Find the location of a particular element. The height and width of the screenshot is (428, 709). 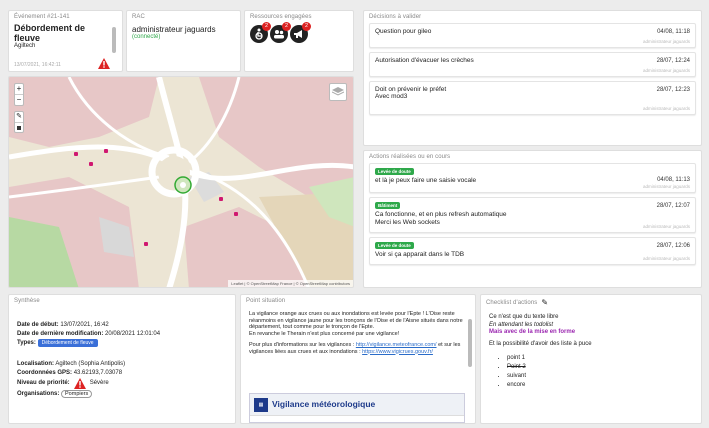

zoom-out-button: − is located at coordinates (19, 100).